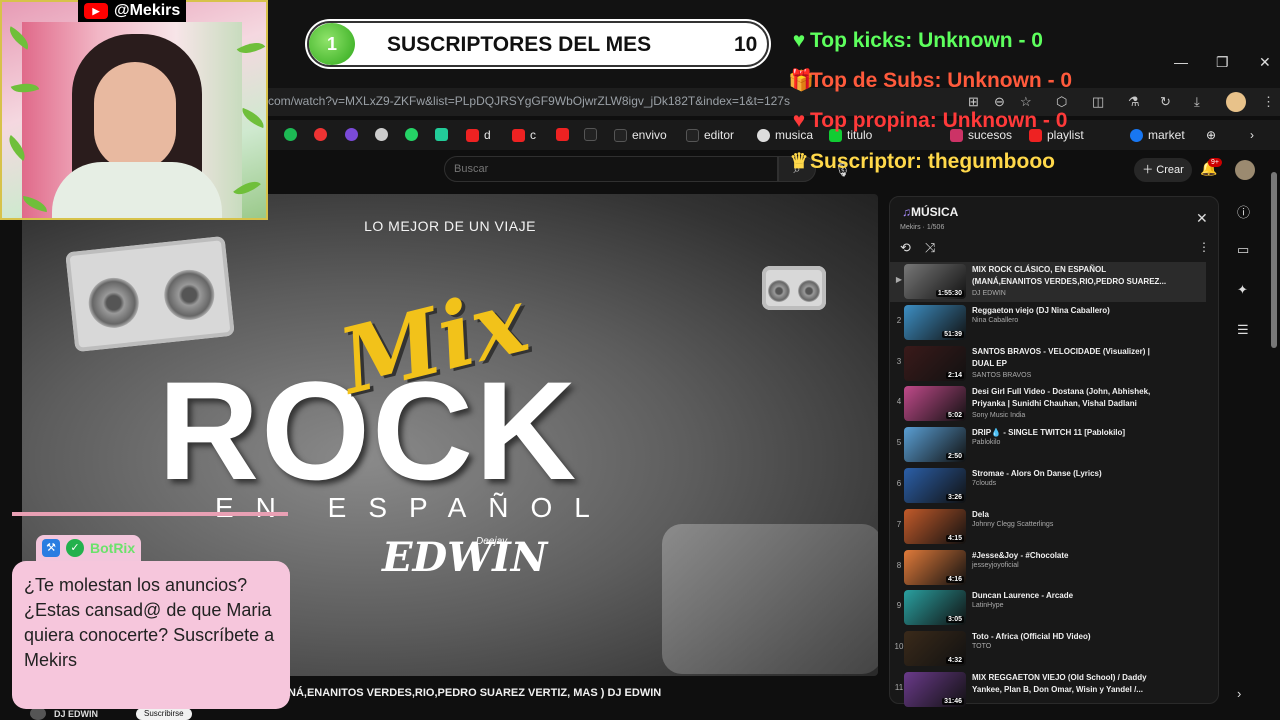 The width and height of the screenshot is (1280, 720). Describe the element at coordinates (252, 118) in the screenshot. I see `leaf-decoration` at that location.